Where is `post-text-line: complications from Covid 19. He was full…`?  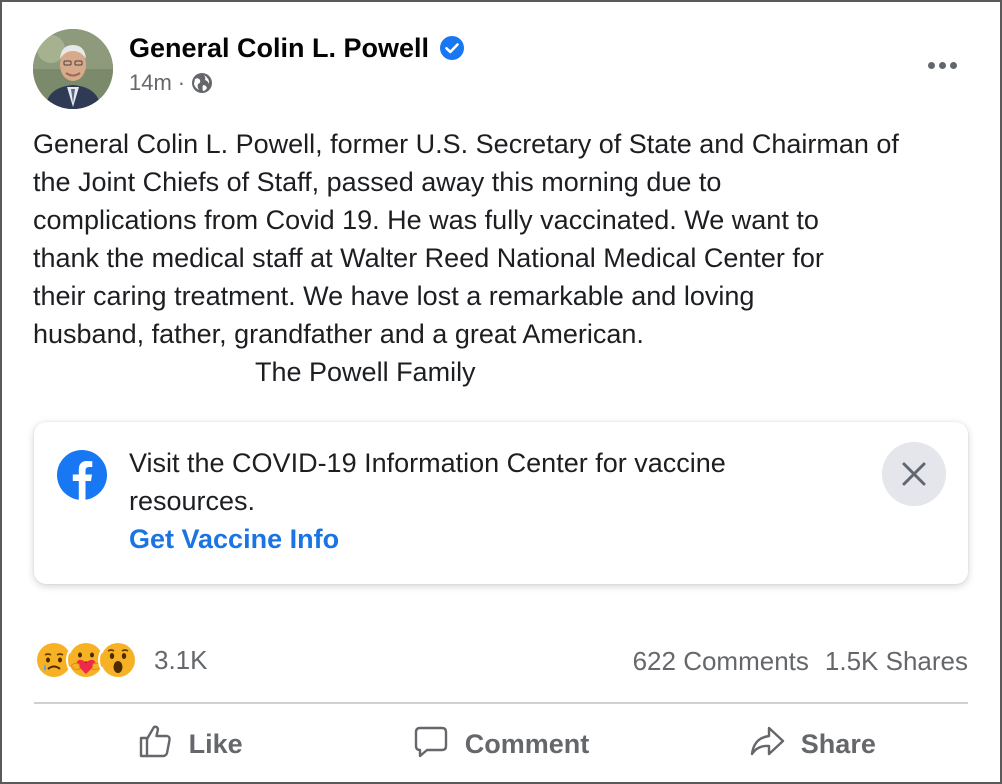
post-text-line: complications from Covid 19. He was full… is located at coordinates (426, 220).